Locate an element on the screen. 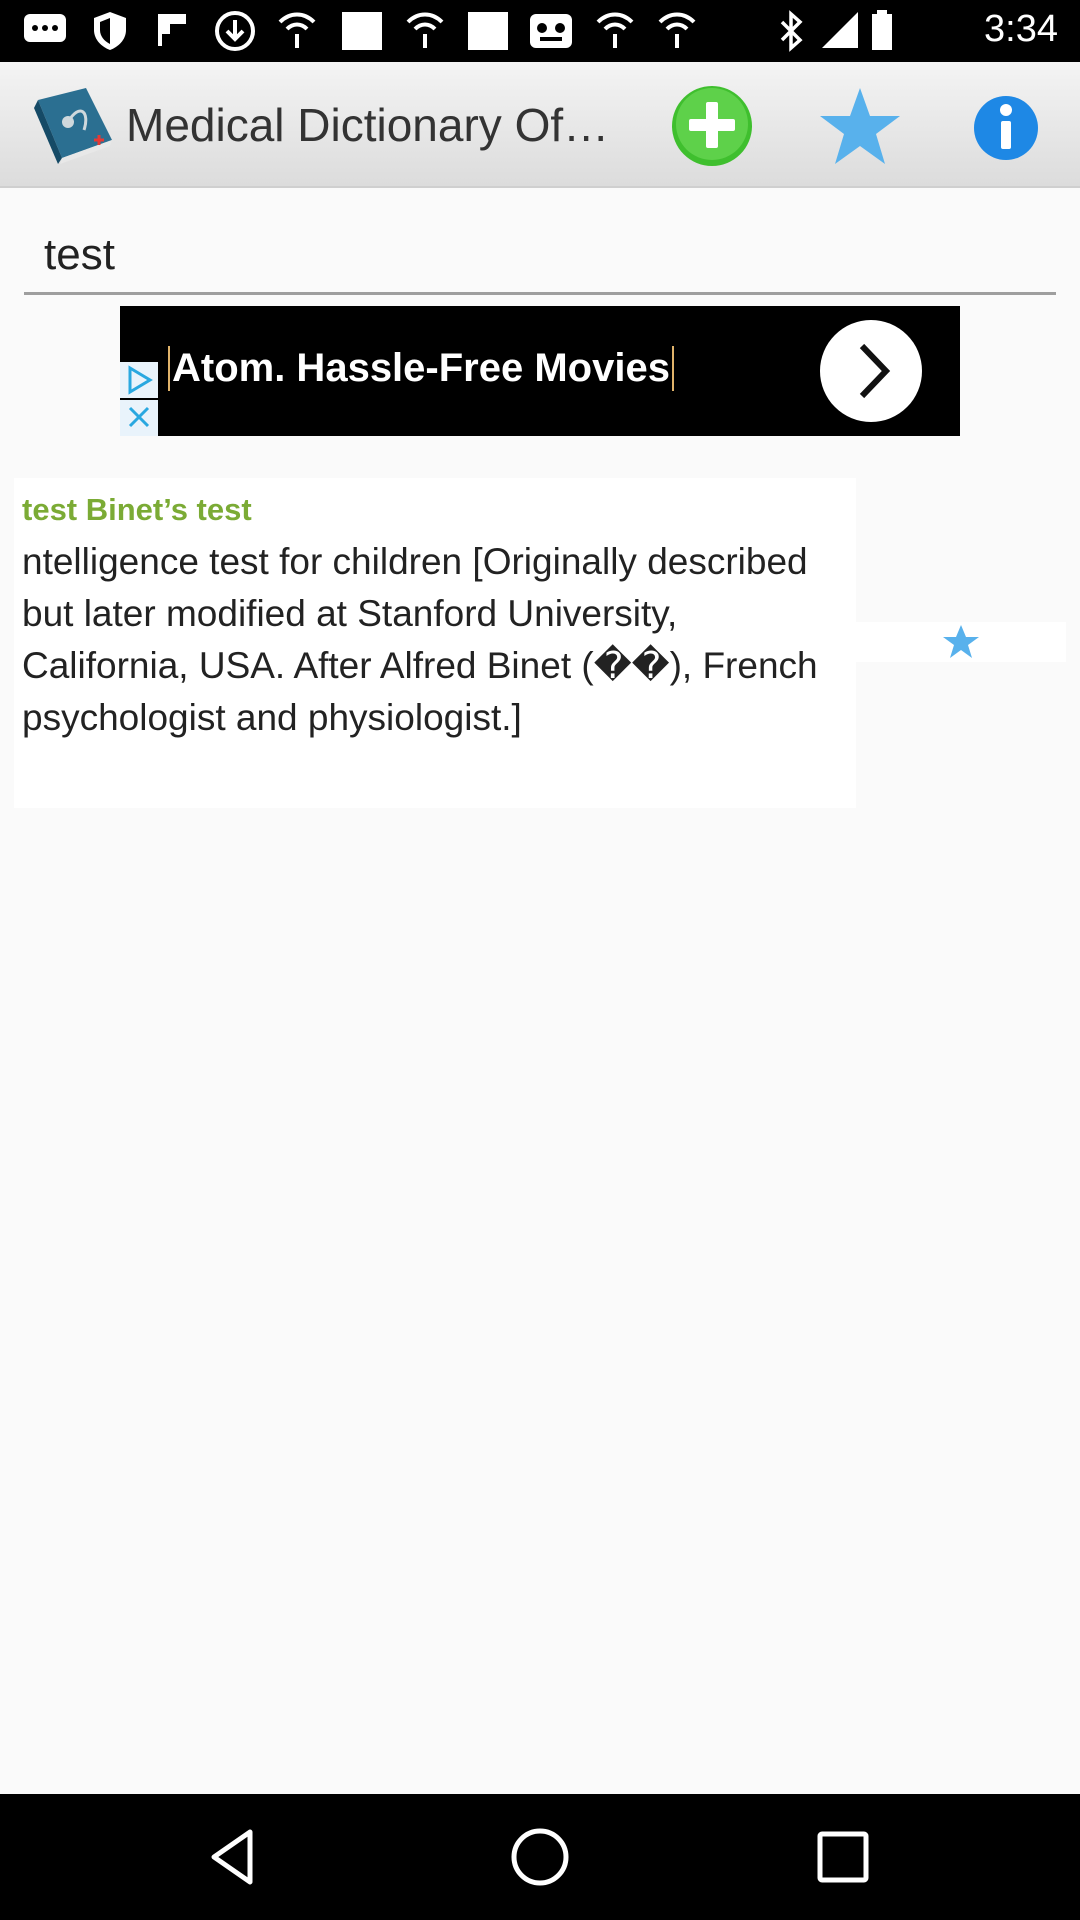 The image size is (1080, 1920). close-icon is located at coordinates (139, 417).